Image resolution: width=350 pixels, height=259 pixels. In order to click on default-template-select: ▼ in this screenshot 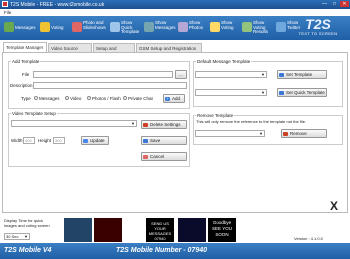, I will do `click(231, 74)`.